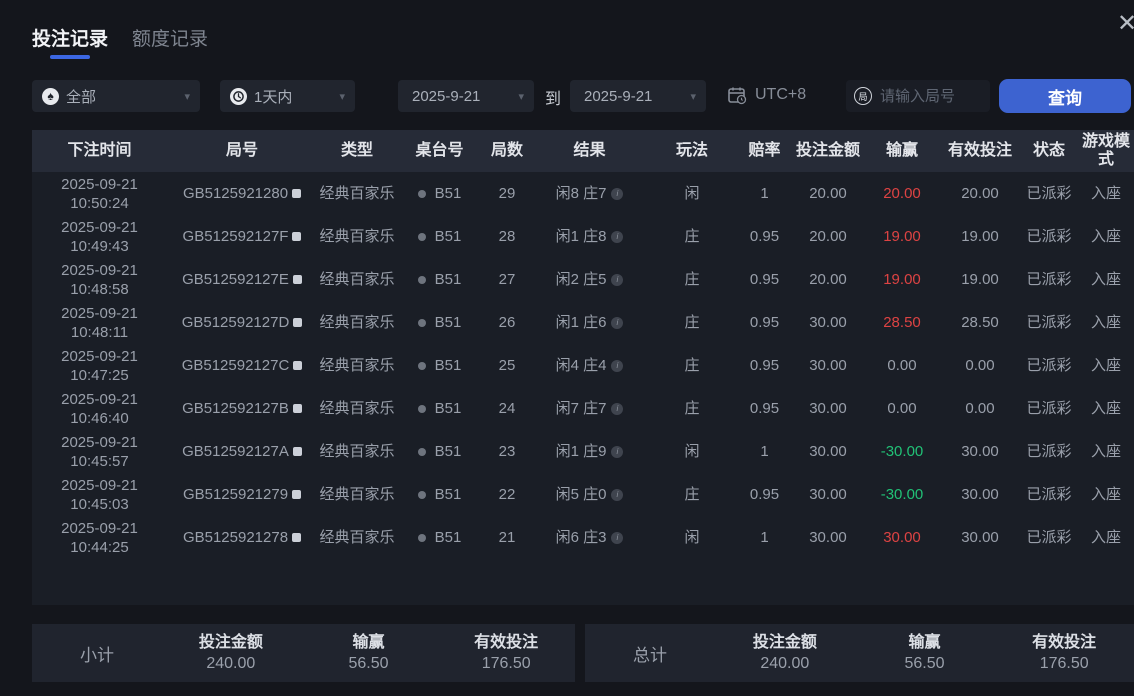 This screenshot has height=696, width=1134. What do you see at coordinates (99, 289) in the screenshot?
I see `bet-clock: 10:48:58` at bounding box center [99, 289].